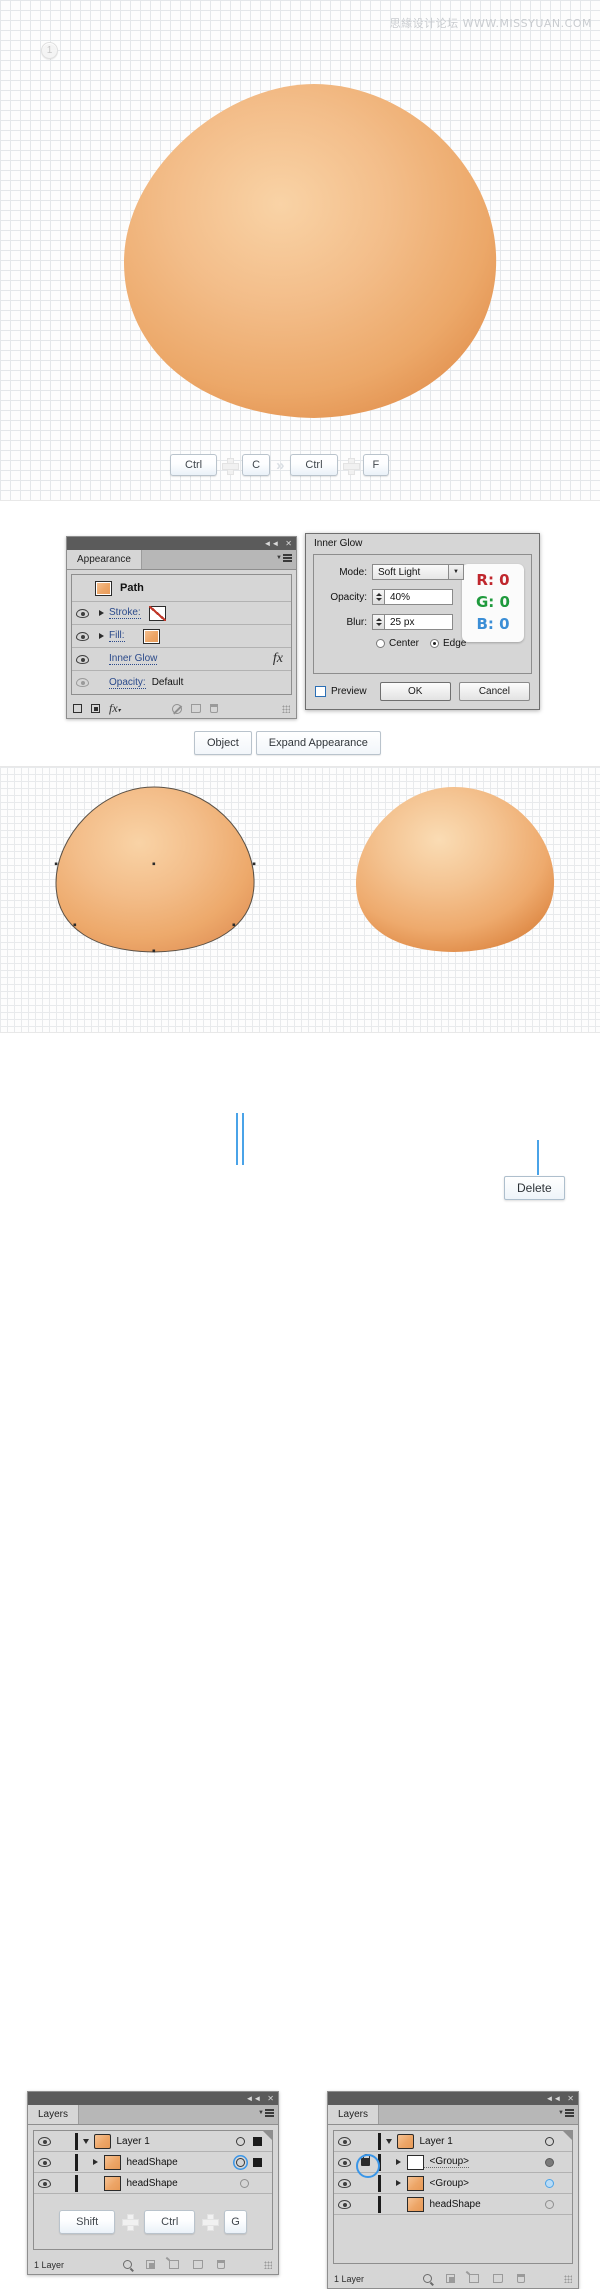 The width and height of the screenshot is (600, 2289). What do you see at coordinates (223, 743) in the screenshot?
I see `menu-object-button: Object` at bounding box center [223, 743].